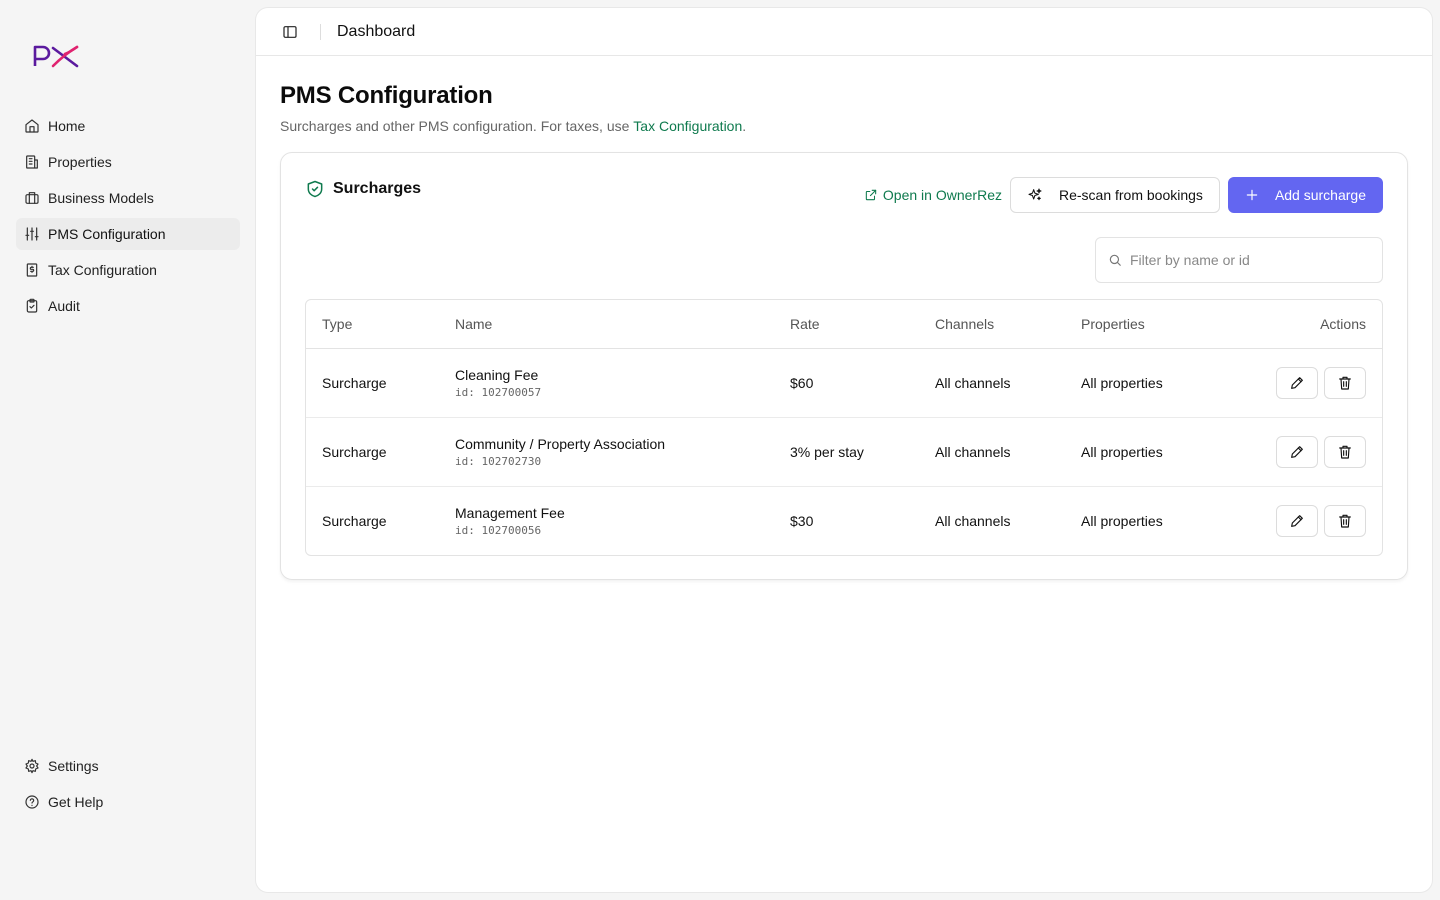  I want to click on briefcase-icon, so click(32, 198).